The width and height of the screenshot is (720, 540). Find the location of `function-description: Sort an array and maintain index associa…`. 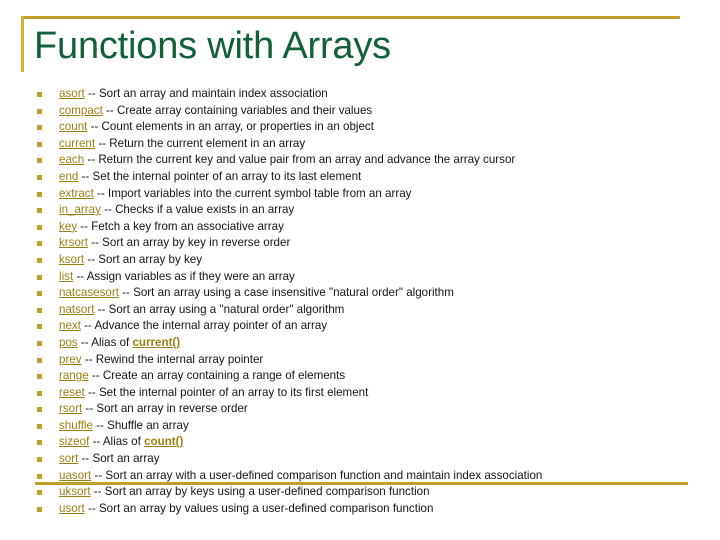

function-description: Sort an array and maintain index associa… is located at coordinates (213, 93).